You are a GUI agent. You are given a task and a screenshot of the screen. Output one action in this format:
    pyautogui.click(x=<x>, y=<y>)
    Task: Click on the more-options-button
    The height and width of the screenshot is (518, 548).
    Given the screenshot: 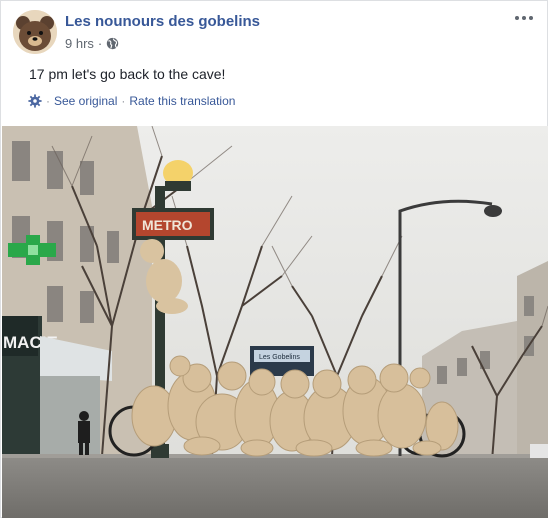 What is the action you would take?
    pyautogui.click(x=524, y=18)
    